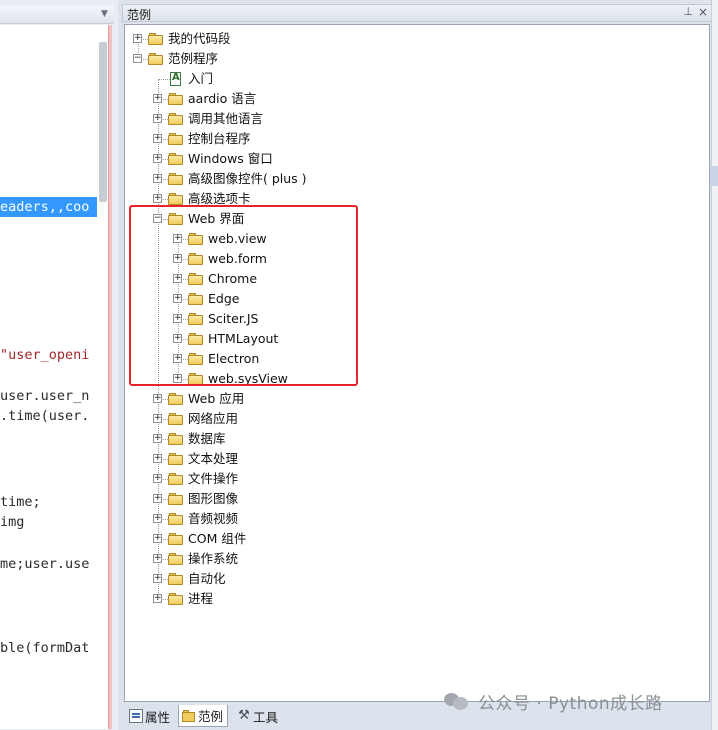  Describe the element at coordinates (256, 716) in the screenshot. I see `tab-tools: ⚒ 工具` at that location.